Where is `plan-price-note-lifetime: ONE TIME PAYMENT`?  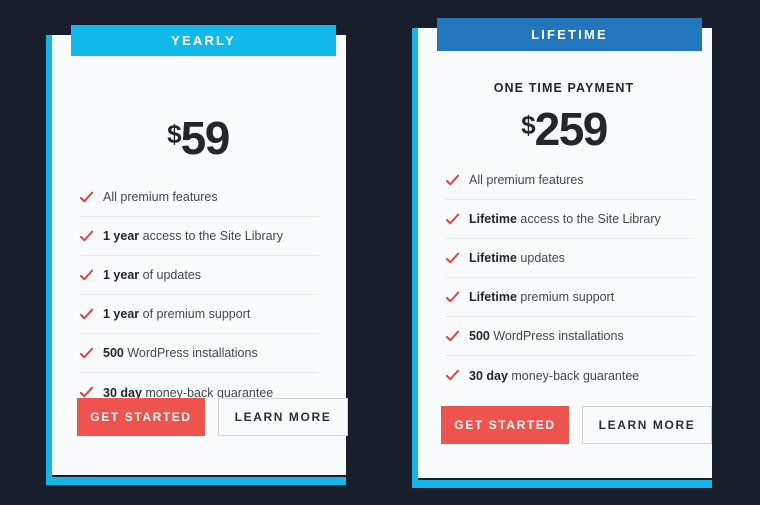
plan-price-note-lifetime: ONE TIME PAYMENT is located at coordinates (564, 88).